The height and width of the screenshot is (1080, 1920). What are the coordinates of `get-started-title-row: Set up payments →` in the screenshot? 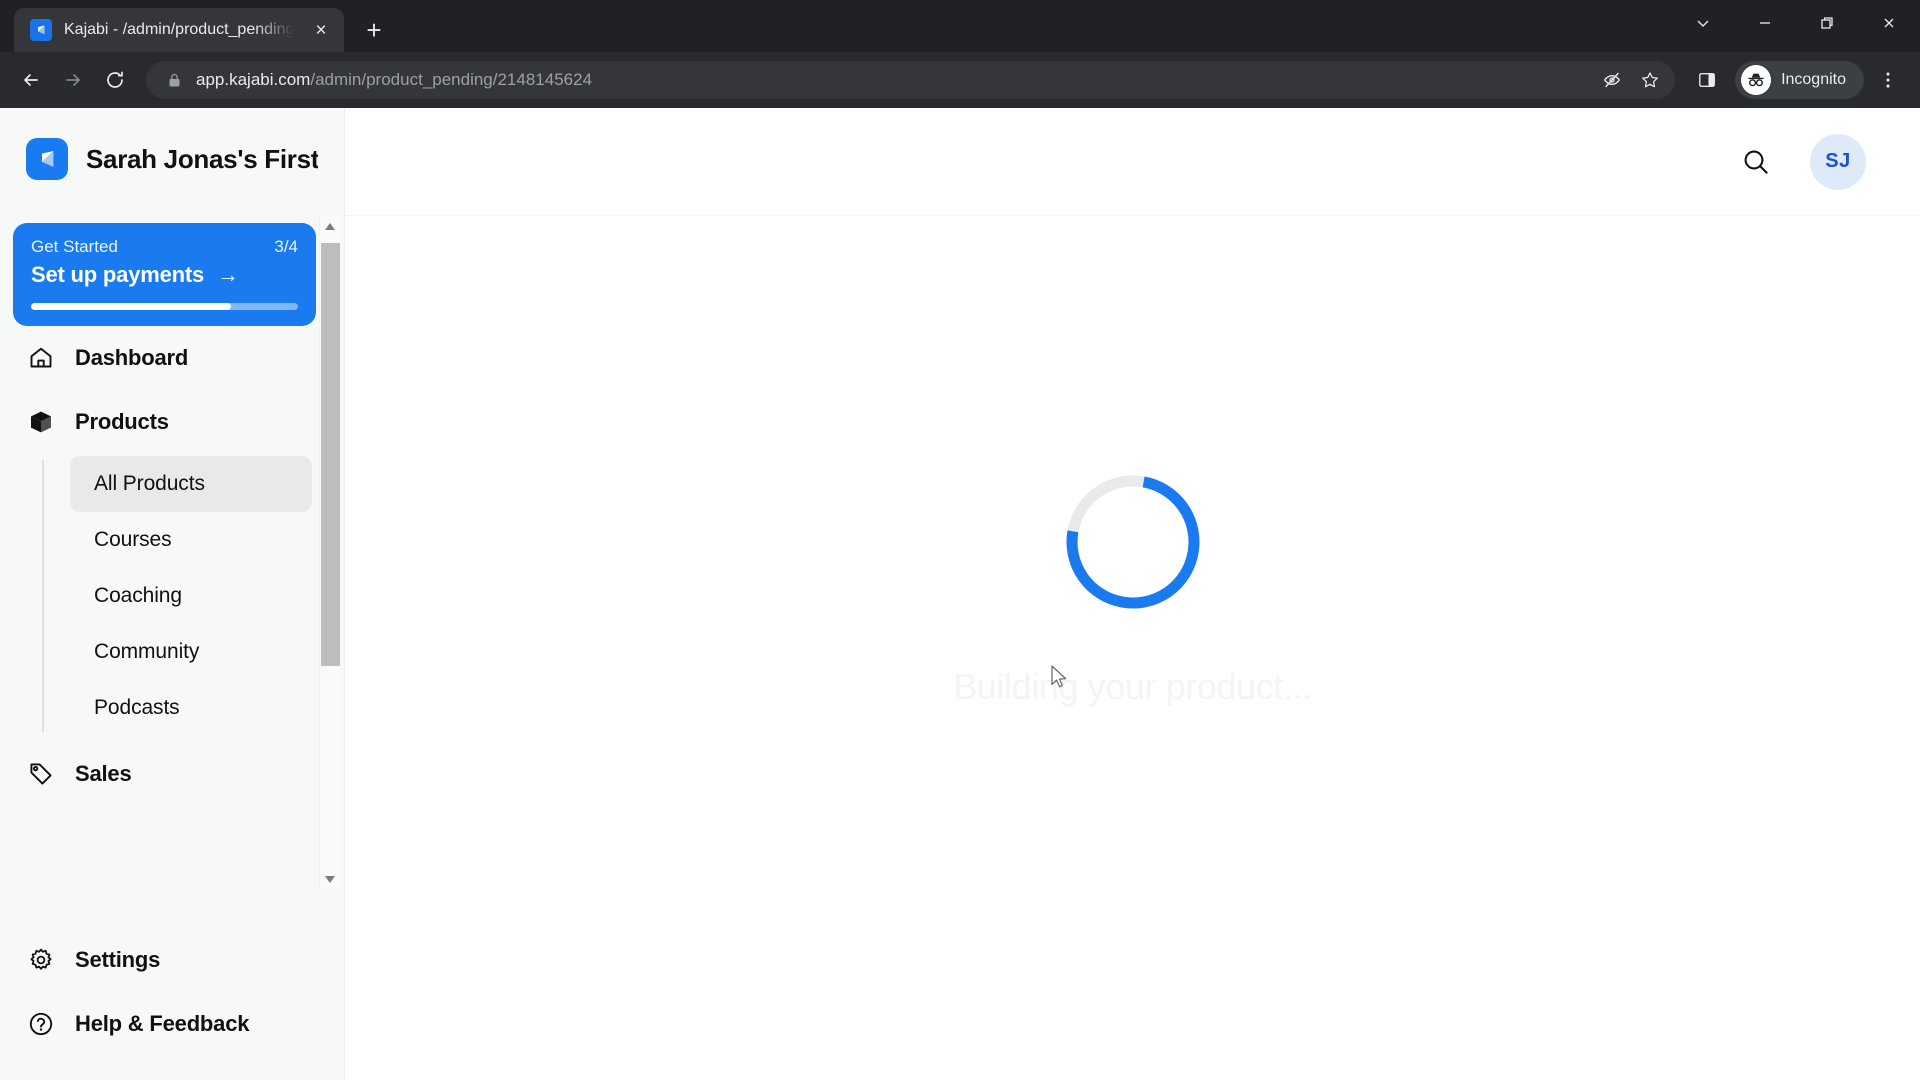 It's located at (164, 275).